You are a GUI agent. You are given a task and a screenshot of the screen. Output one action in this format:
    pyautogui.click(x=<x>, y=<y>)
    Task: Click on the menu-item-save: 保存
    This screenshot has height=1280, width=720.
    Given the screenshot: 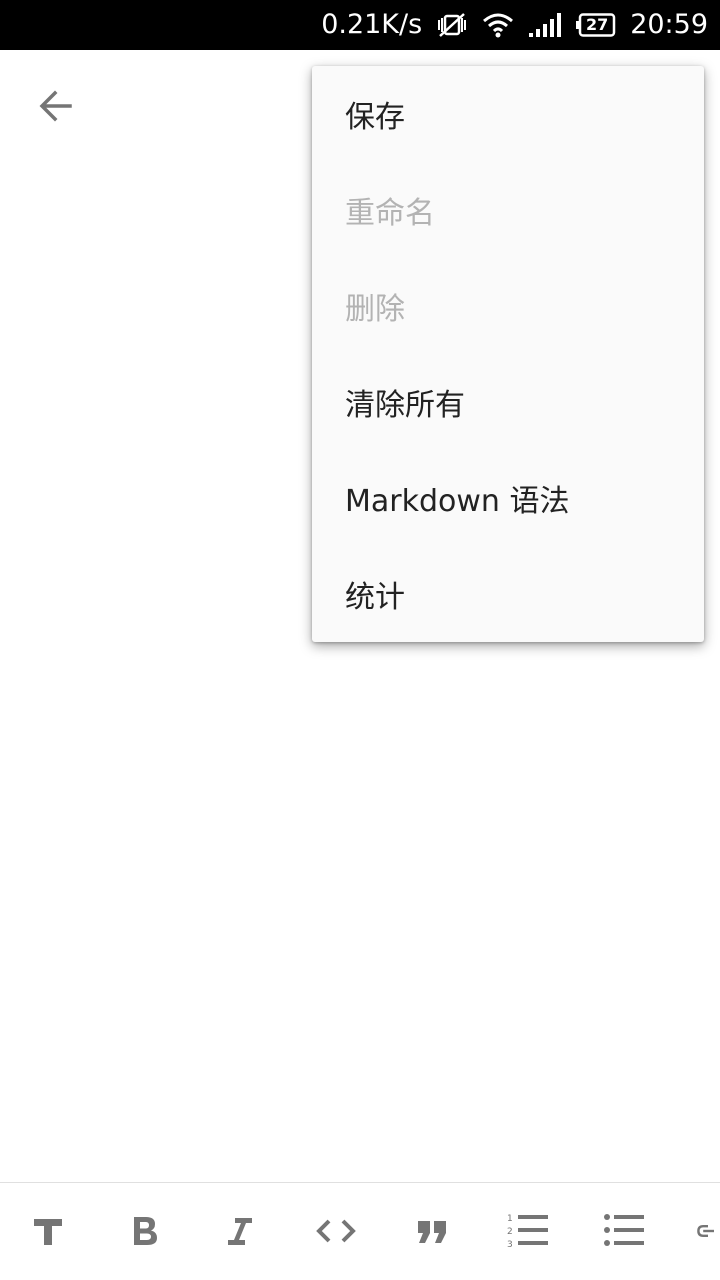 What is the action you would take?
    pyautogui.click(x=508, y=114)
    